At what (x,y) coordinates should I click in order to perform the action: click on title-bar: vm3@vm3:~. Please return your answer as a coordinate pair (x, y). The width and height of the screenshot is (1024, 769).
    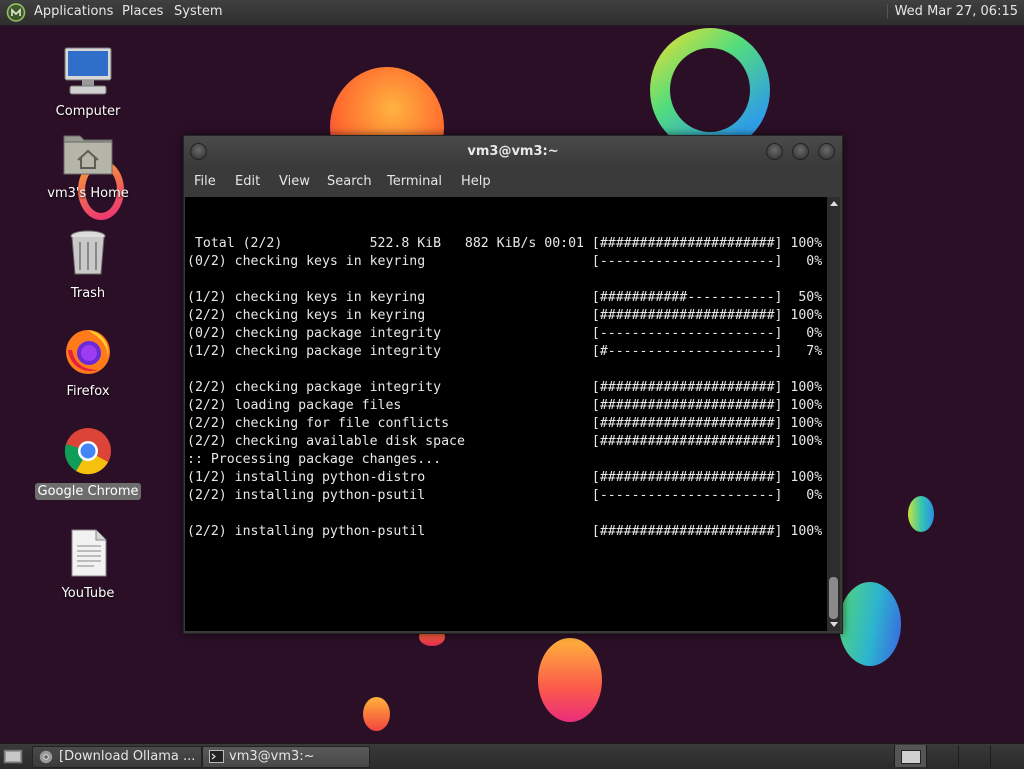
    Looking at the image, I should click on (513, 151).